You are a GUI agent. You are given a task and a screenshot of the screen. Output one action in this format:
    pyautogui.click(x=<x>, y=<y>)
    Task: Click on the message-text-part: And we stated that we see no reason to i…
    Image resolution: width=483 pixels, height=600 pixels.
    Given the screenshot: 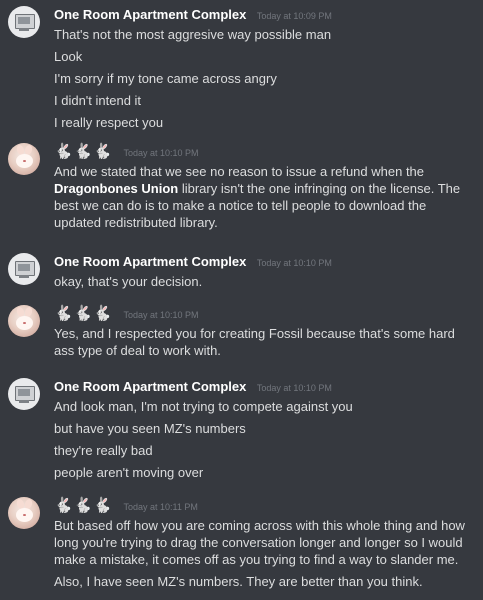 What is the action you would take?
    pyautogui.click(x=239, y=171)
    